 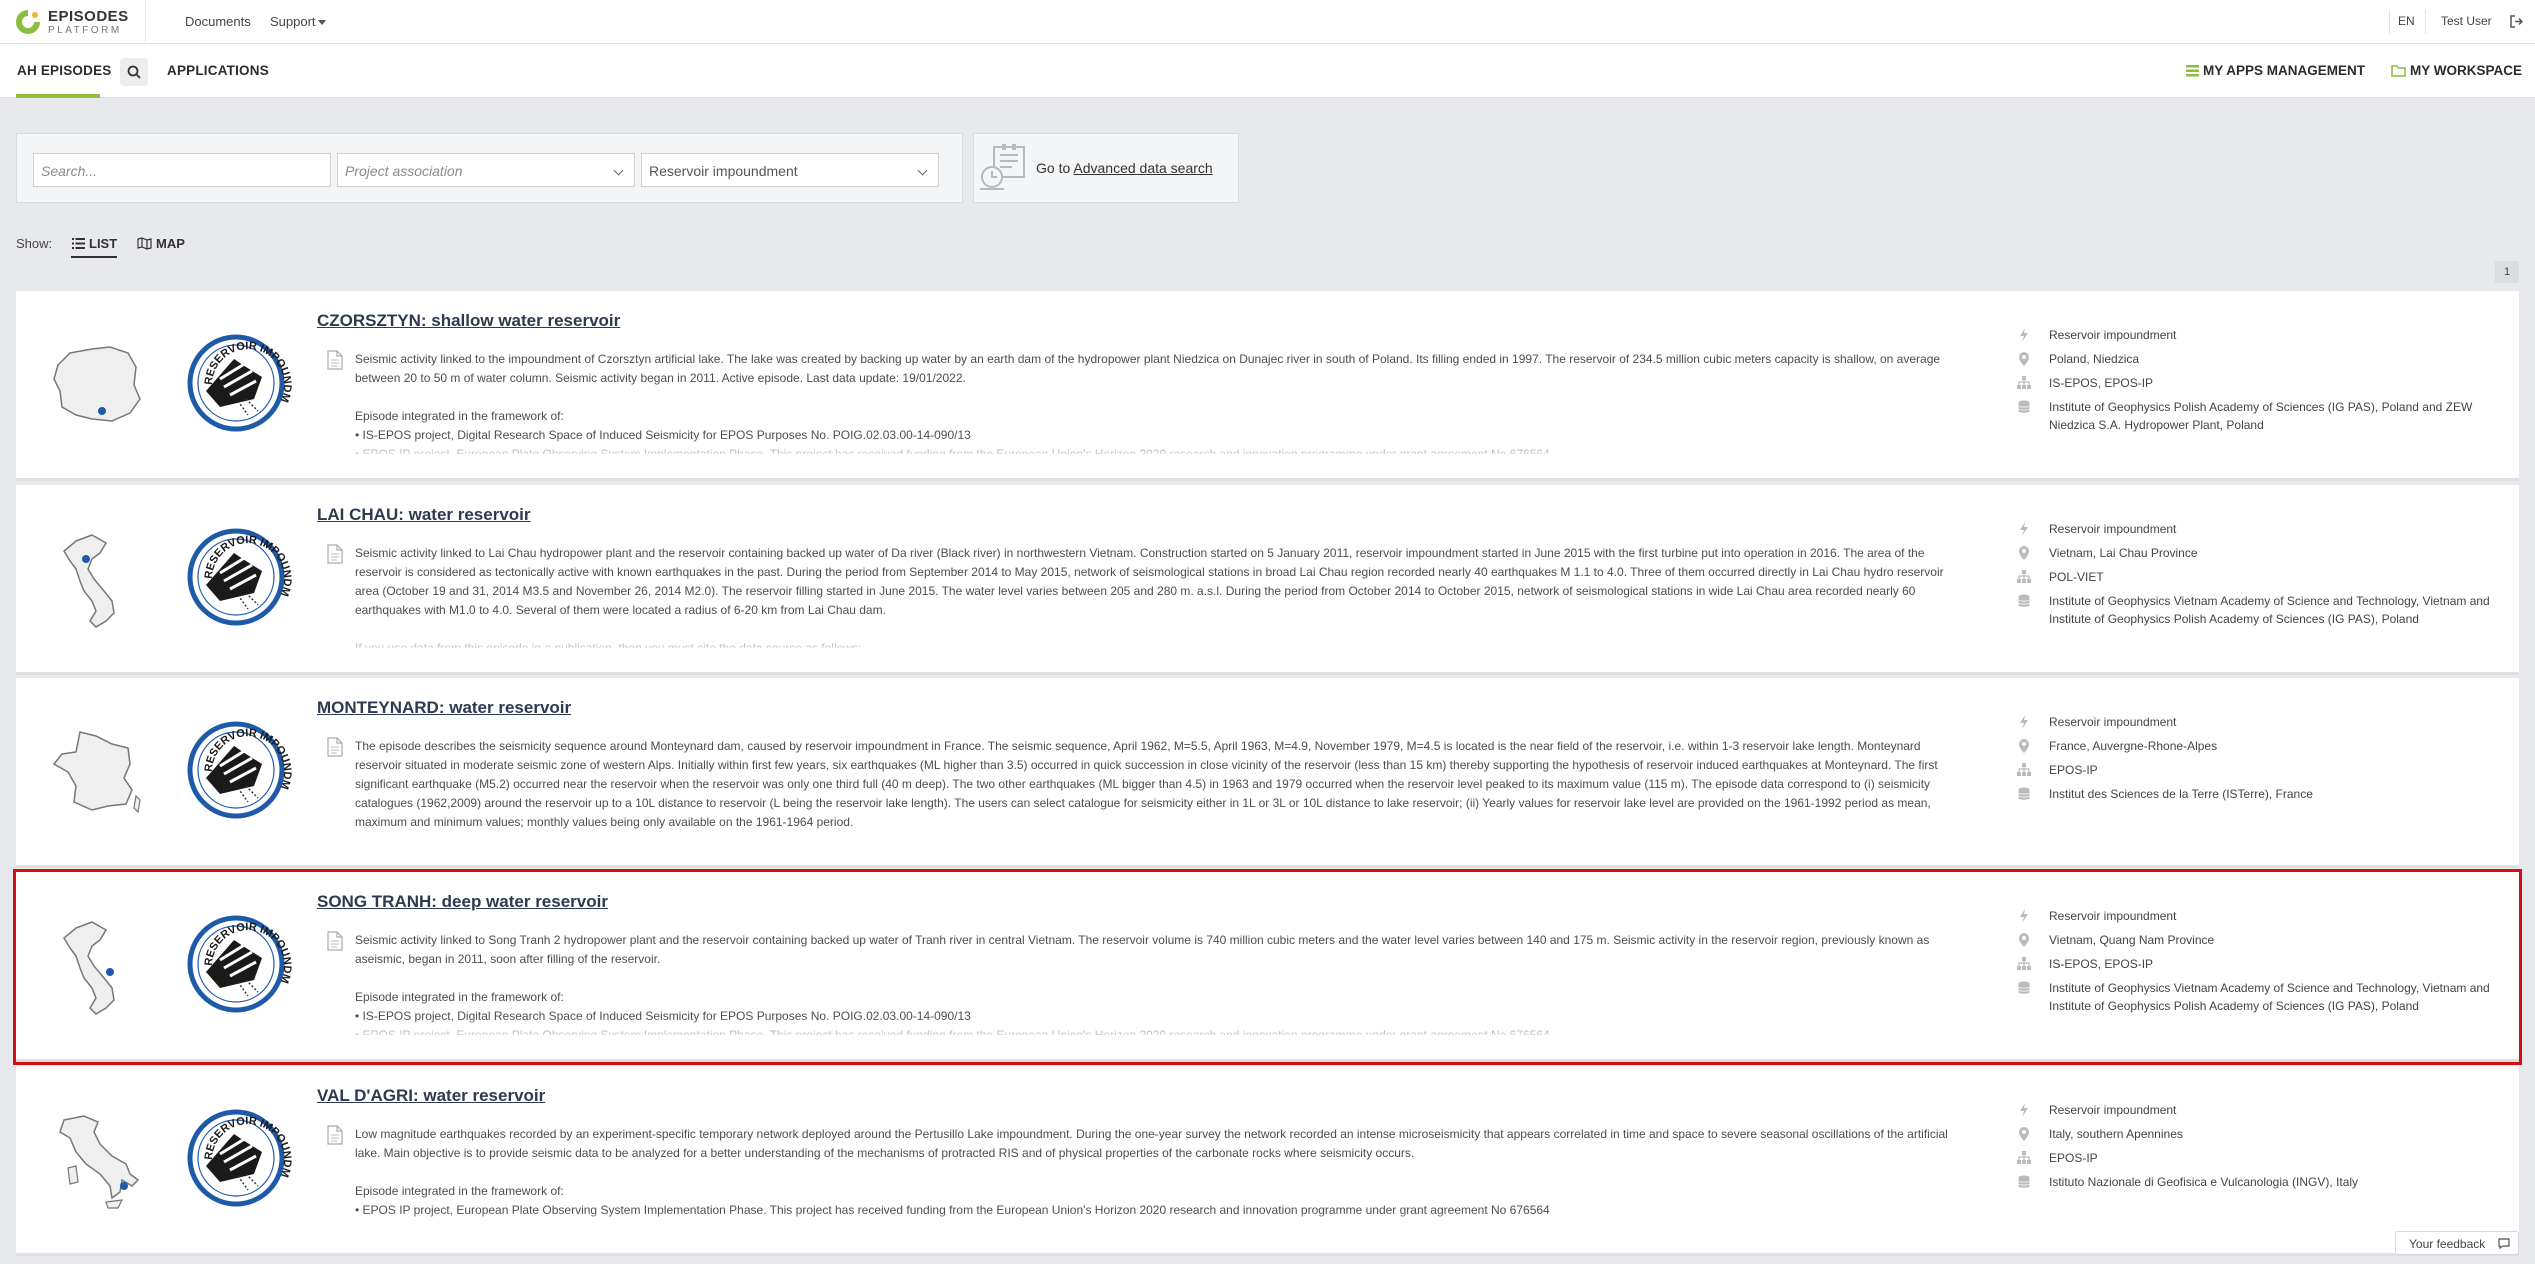 I want to click on episode-title-link: LAI CHAU: water reservoir, so click(x=424, y=515).